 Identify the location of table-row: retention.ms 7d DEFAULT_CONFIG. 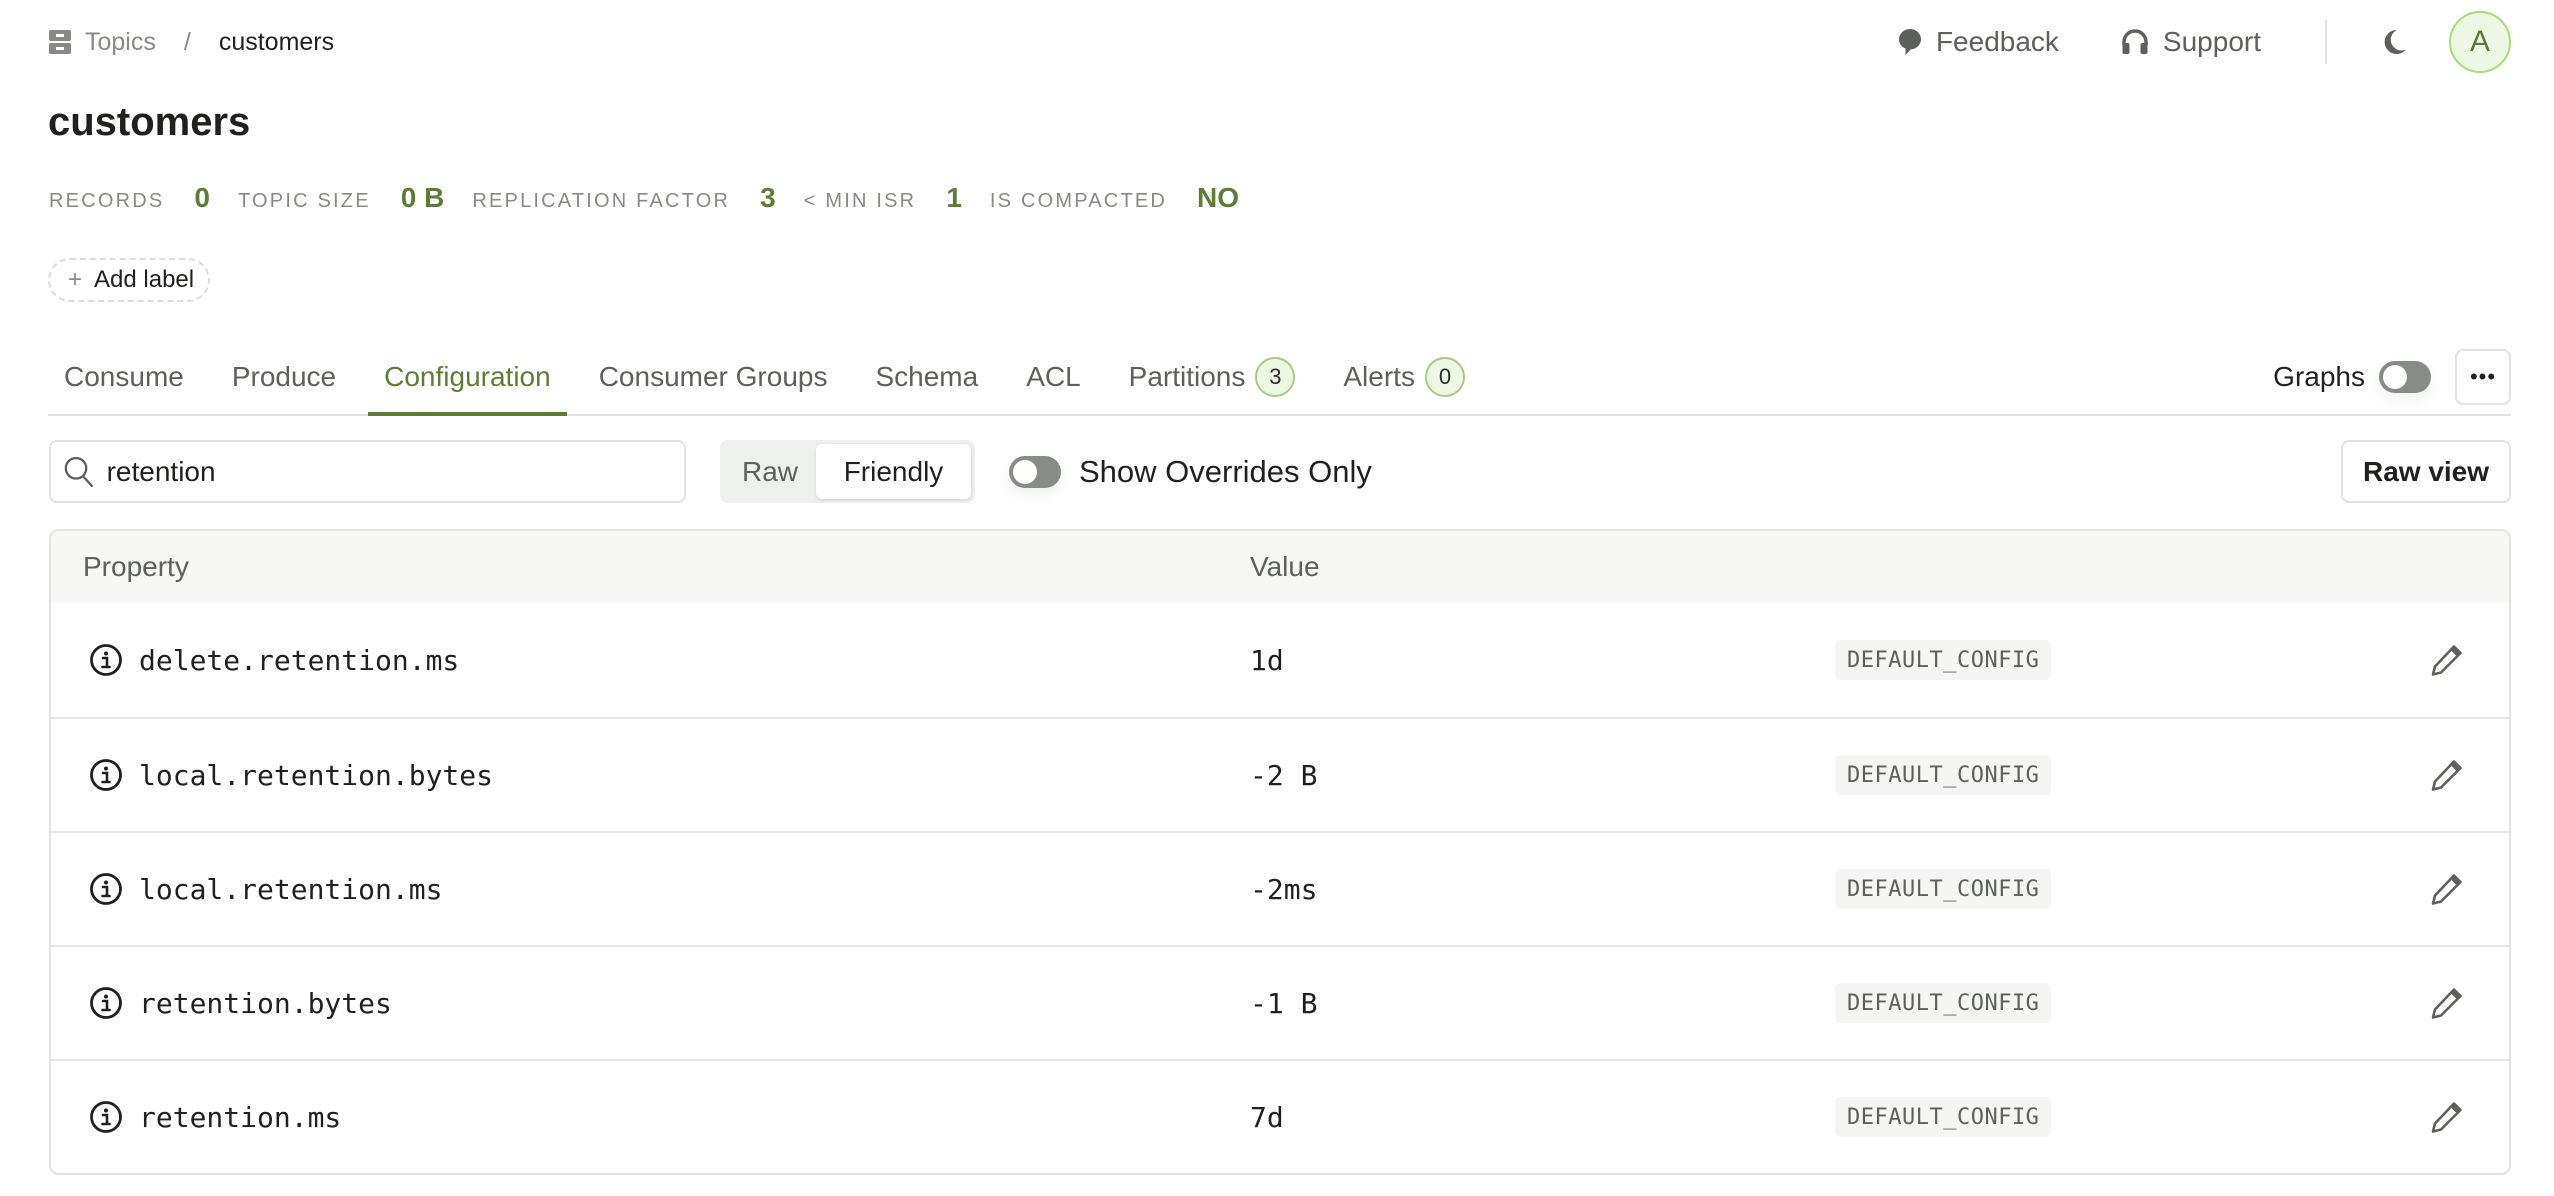
(1280, 1116).